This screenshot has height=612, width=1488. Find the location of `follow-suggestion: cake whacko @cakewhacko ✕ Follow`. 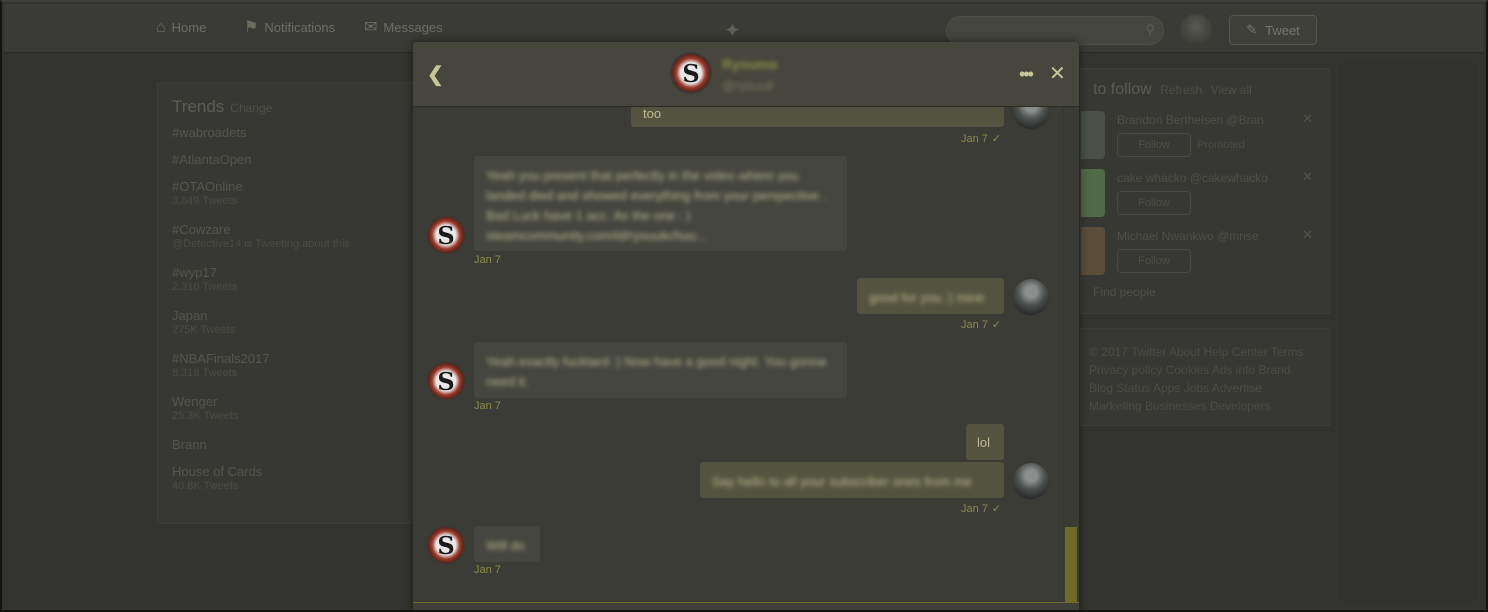

follow-suggestion: cake whacko @cakewhacko ✕ Follow is located at coordinates (1205, 196).